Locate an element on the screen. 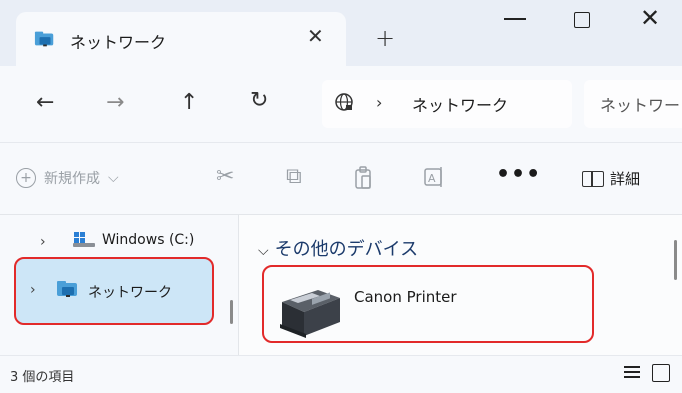 Image resolution: width=682 pixels, height=393 pixels. group-title: その他のデバイス is located at coordinates (346, 249).